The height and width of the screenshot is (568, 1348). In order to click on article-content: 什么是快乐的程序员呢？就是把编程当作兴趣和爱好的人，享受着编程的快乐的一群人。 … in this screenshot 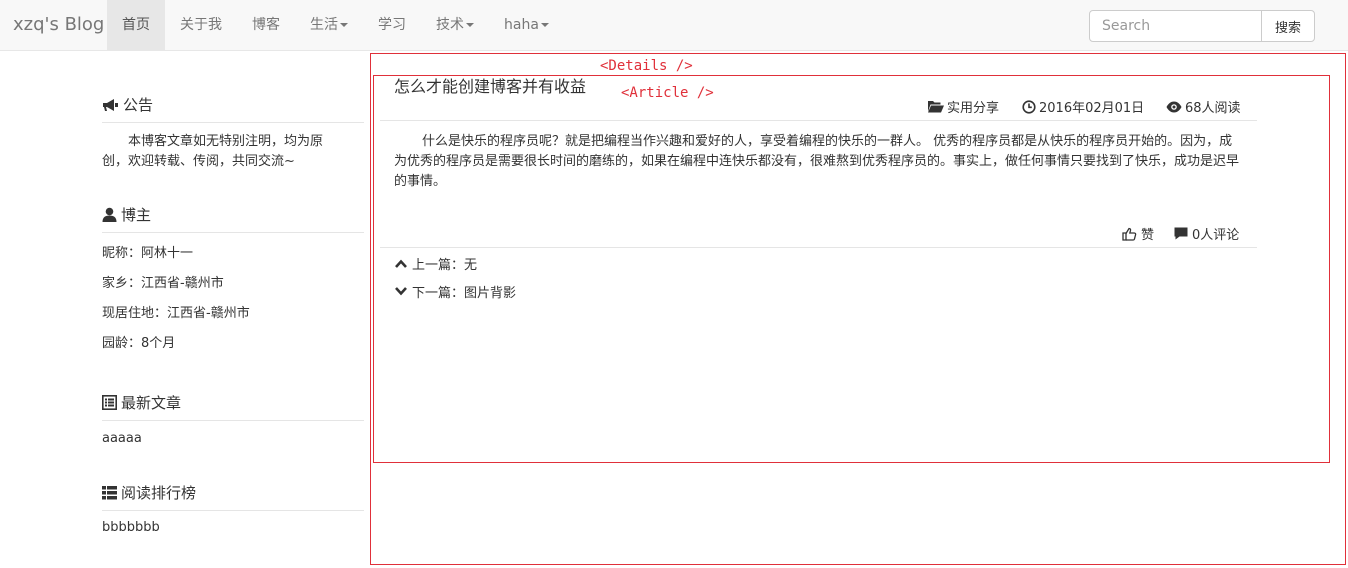, I will do `click(817, 161)`.